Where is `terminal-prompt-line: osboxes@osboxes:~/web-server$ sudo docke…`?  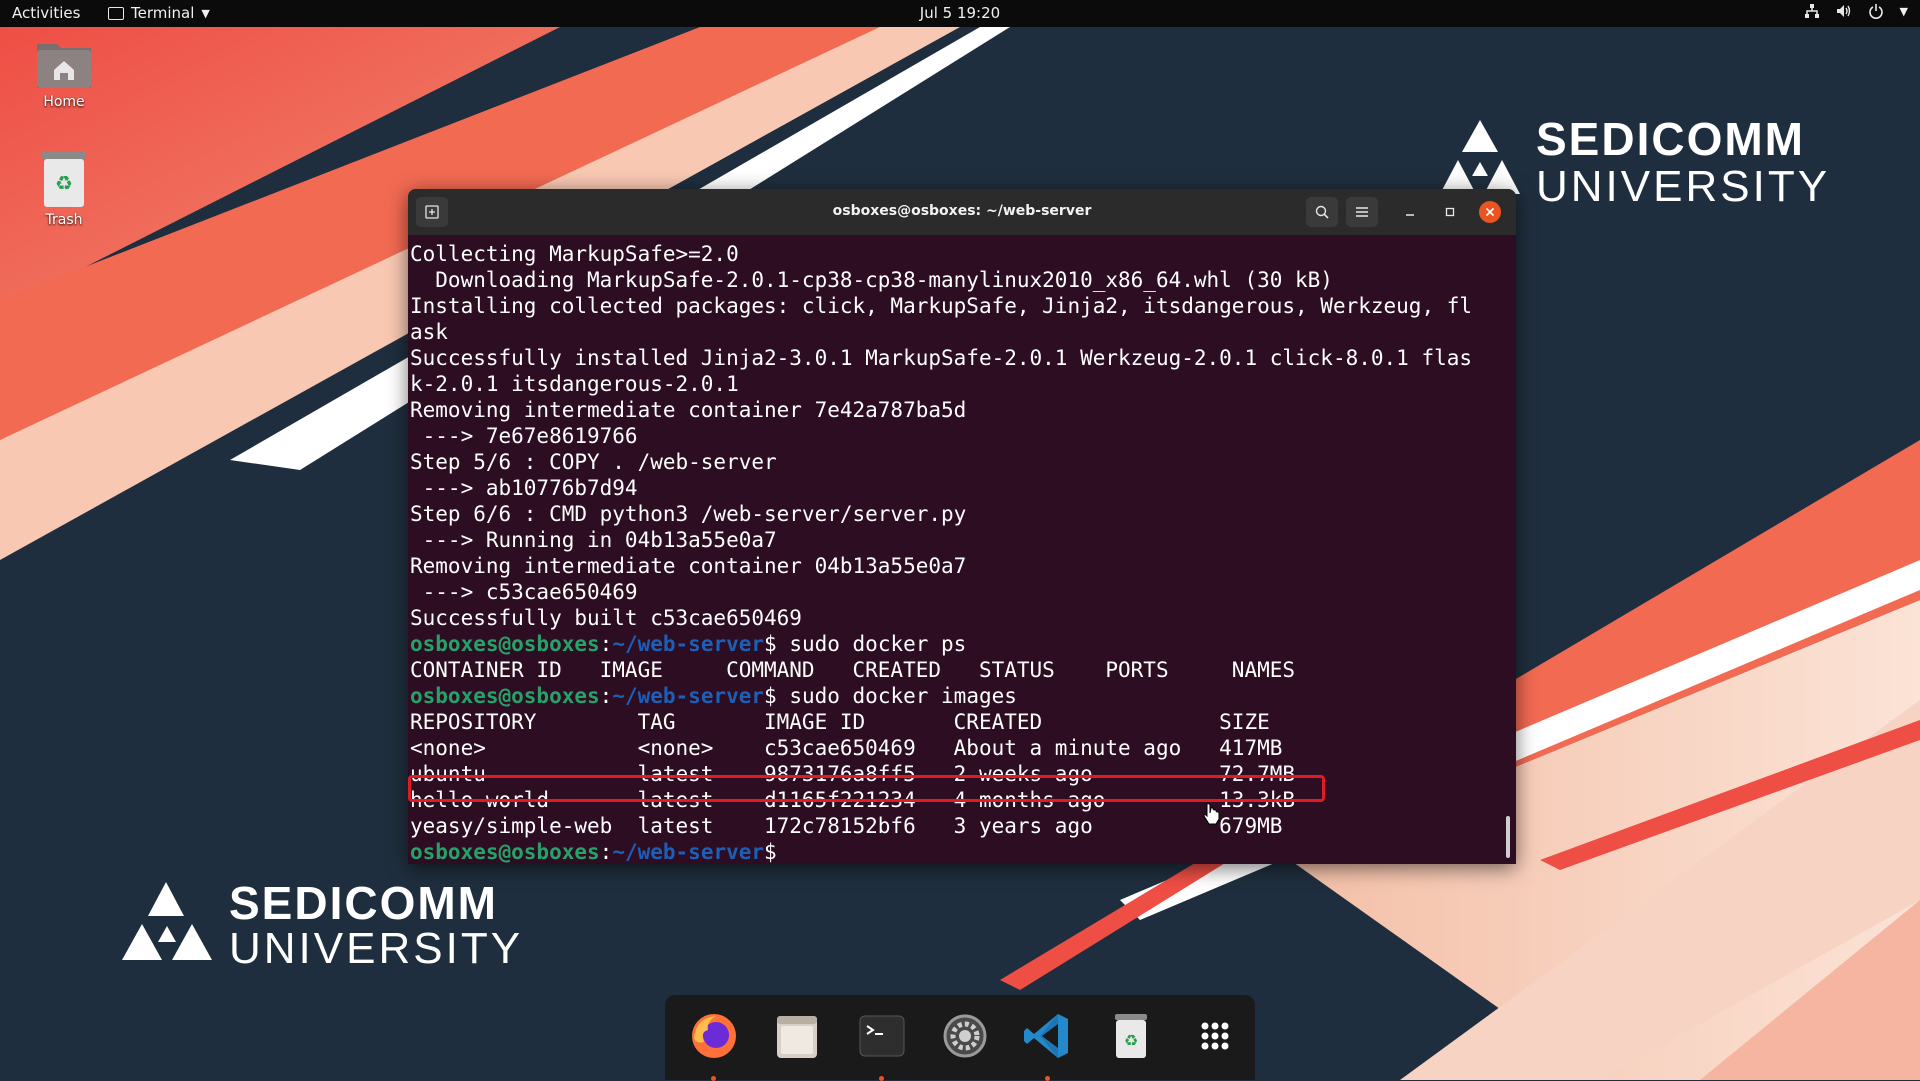
terminal-prompt-line: osboxes@osboxes:~/web-server$ sudo docke… is located at coordinates (713, 696).